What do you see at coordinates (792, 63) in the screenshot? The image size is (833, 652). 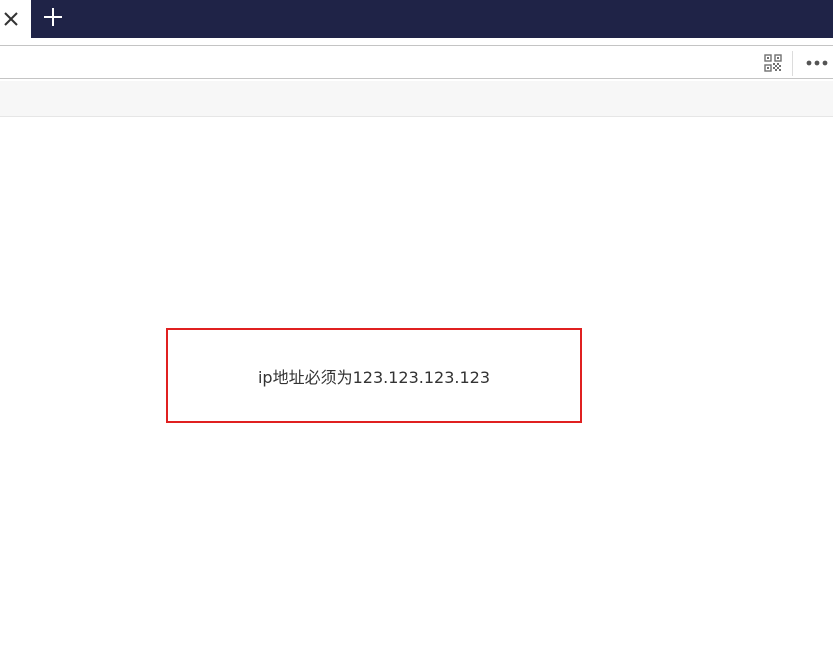 I see `toolbar-divider` at bounding box center [792, 63].